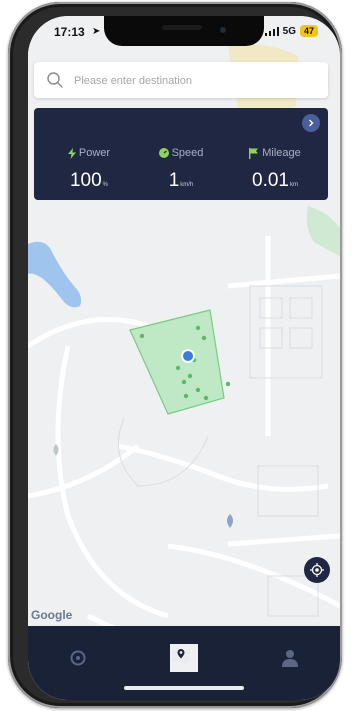 This screenshot has width=352, height=711. I want to click on status-time: 17:13, so click(69, 32).